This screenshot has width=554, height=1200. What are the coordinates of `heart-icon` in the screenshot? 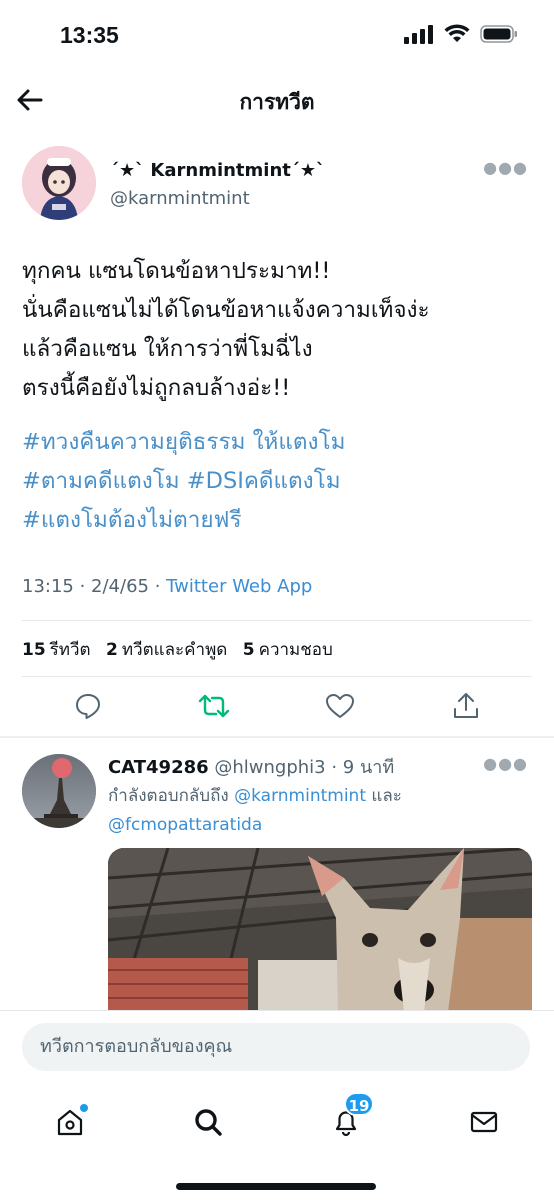 It's located at (340, 706).